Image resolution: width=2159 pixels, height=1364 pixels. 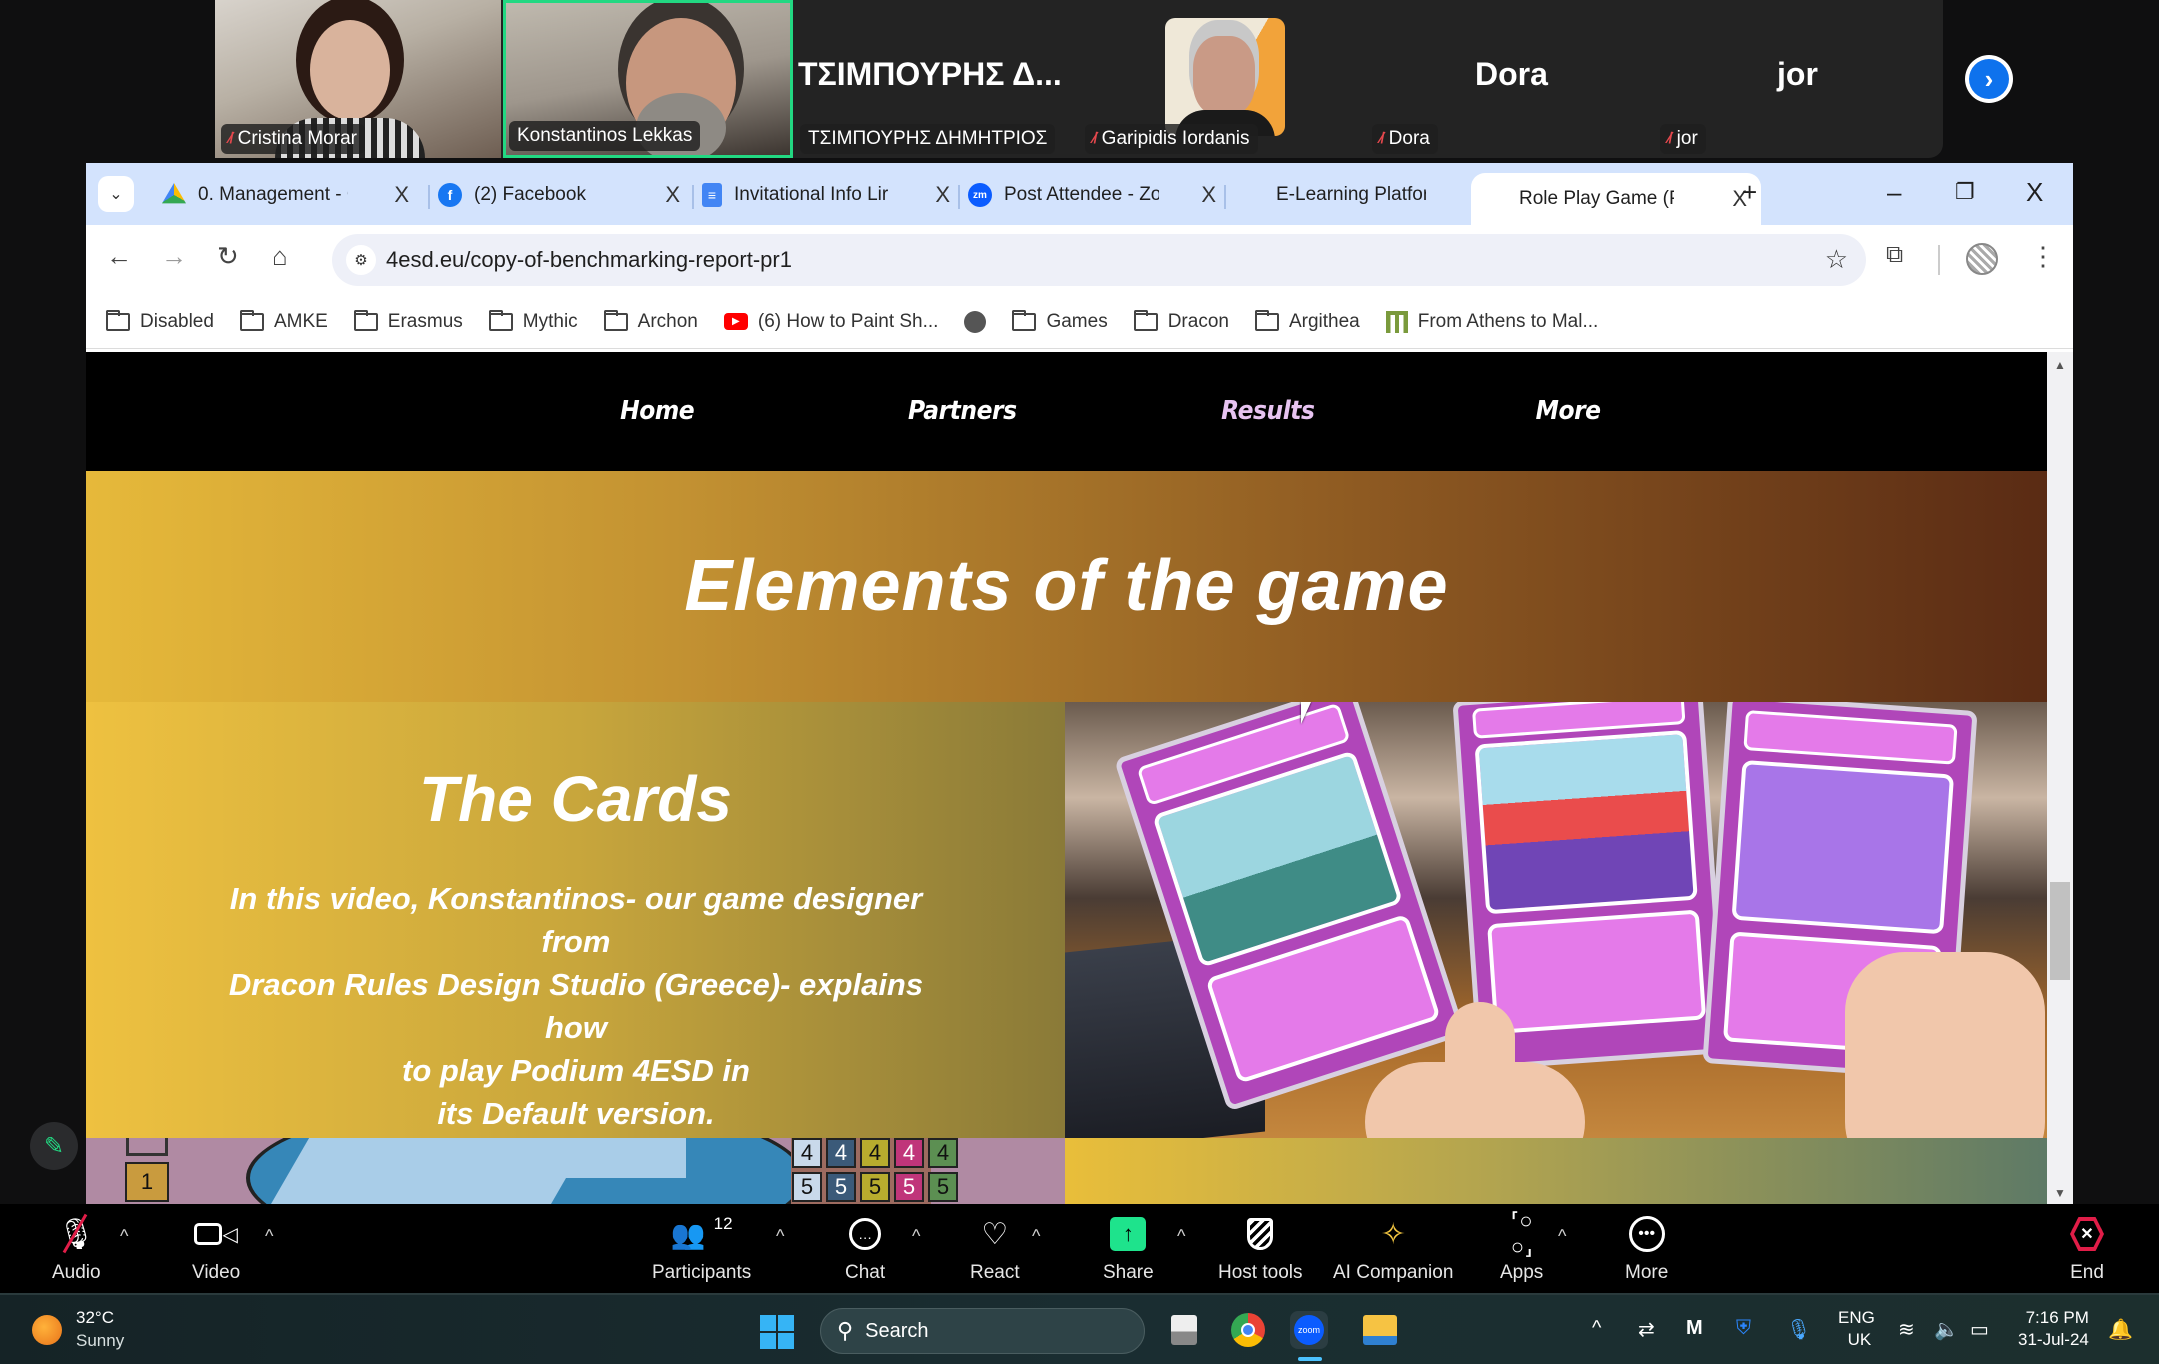 What do you see at coordinates (1556, 920) in the screenshot?
I see `cards-video-player` at bounding box center [1556, 920].